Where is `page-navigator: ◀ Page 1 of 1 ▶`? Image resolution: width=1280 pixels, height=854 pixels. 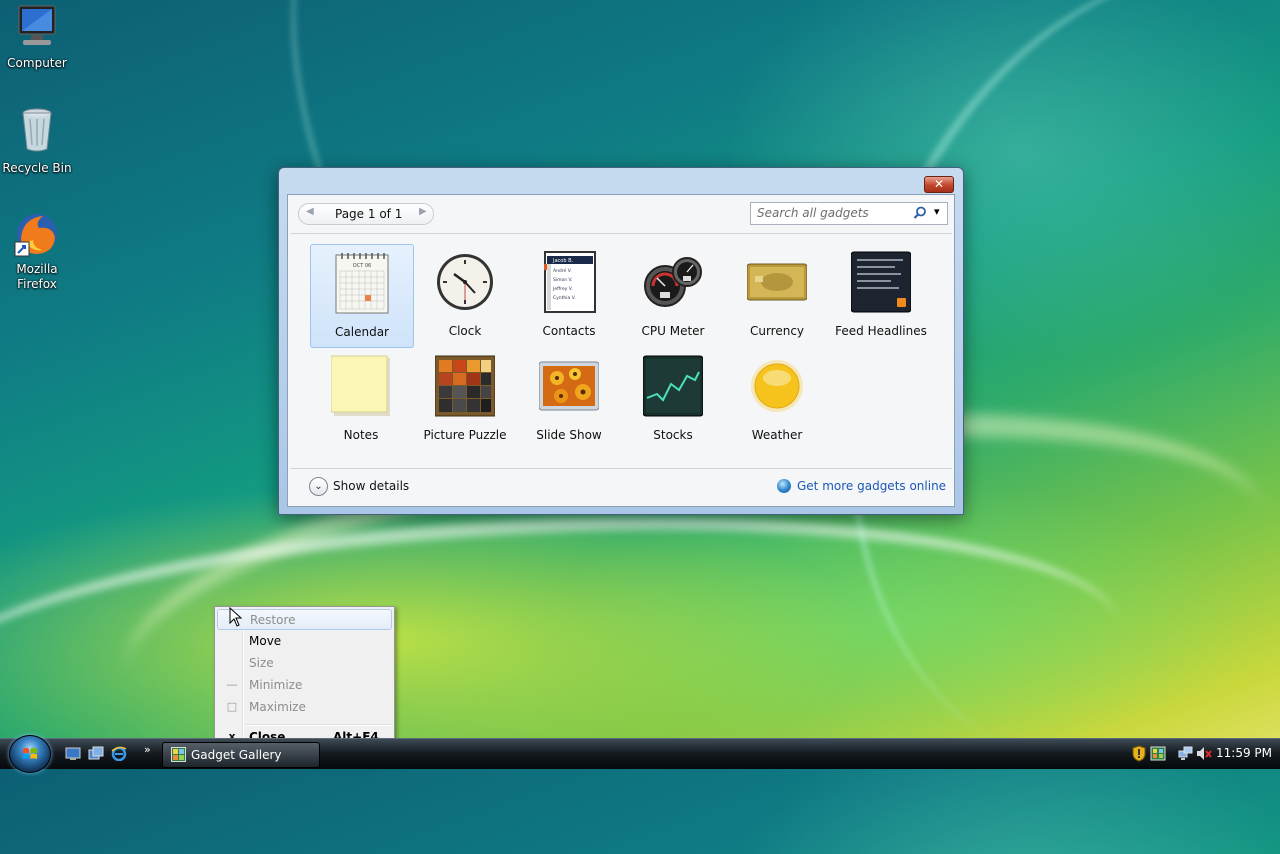
page-navigator: ◀ Page 1 of 1 ▶ is located at coordinates (366, 214).